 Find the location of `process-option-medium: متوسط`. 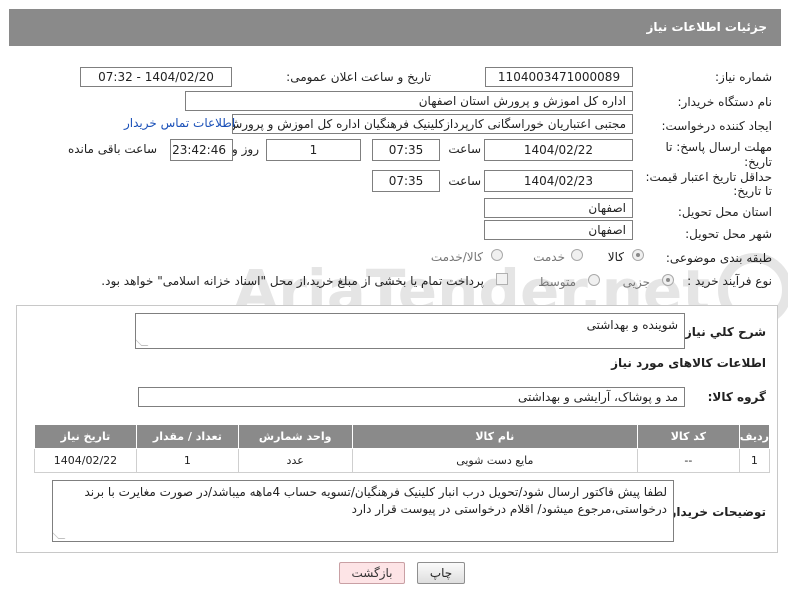

process-option-medium: متوسط is located at coordinates (557, 282).